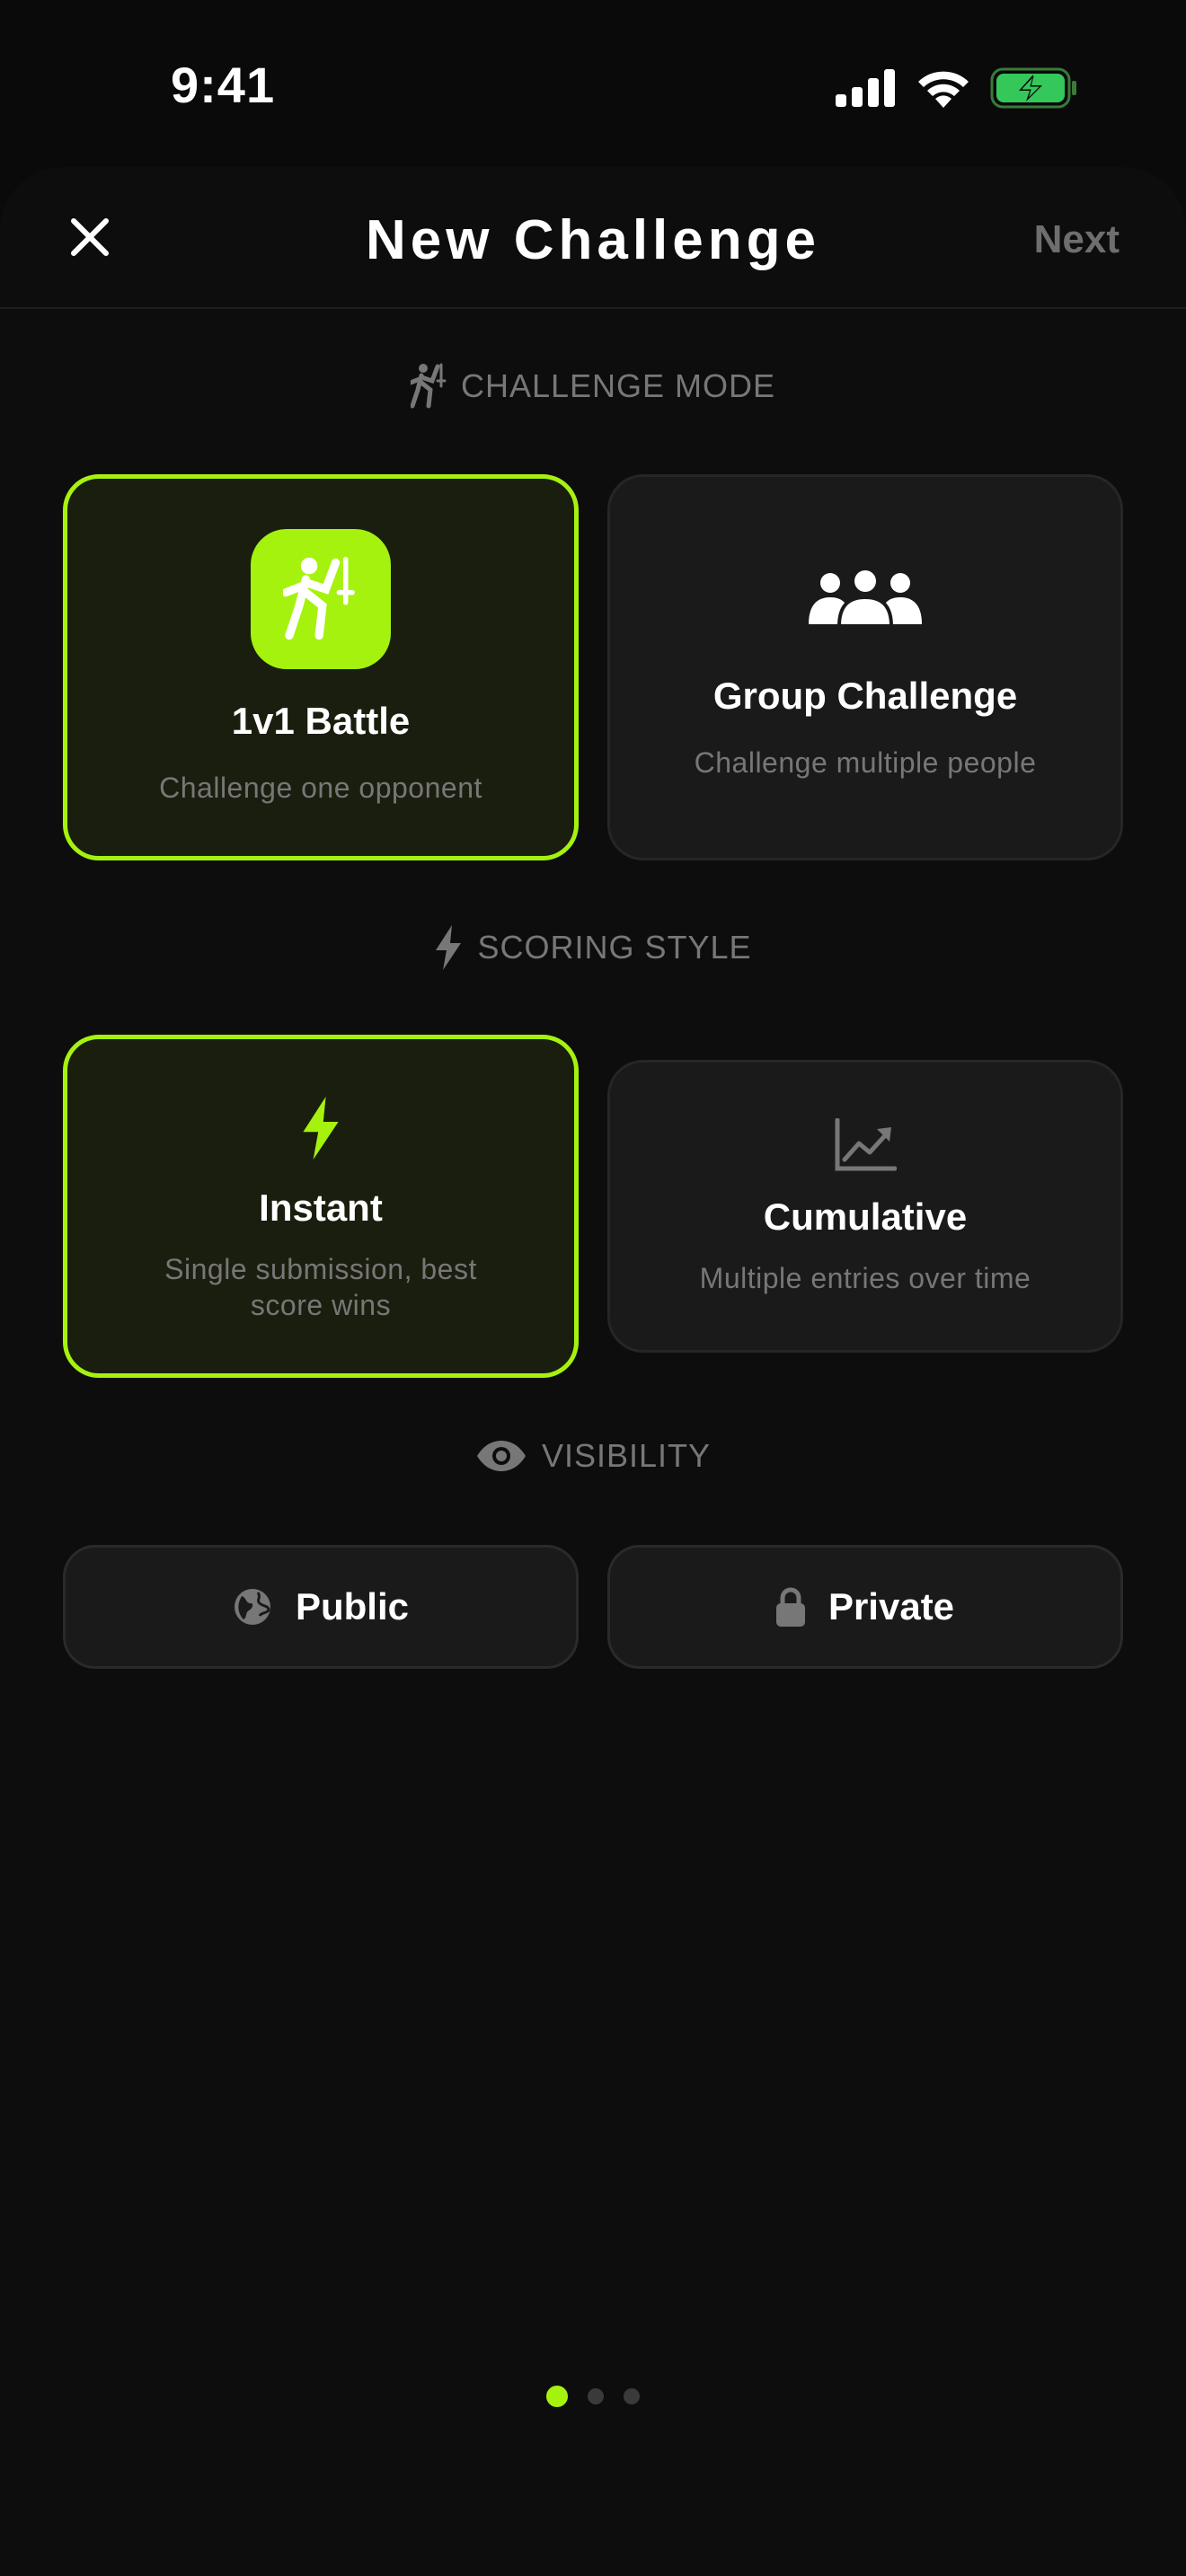  What do you see at coordinates (865, 1216) in the screenshot?
I see `option-title: Cumulative` at bounding box center [865, 1216].